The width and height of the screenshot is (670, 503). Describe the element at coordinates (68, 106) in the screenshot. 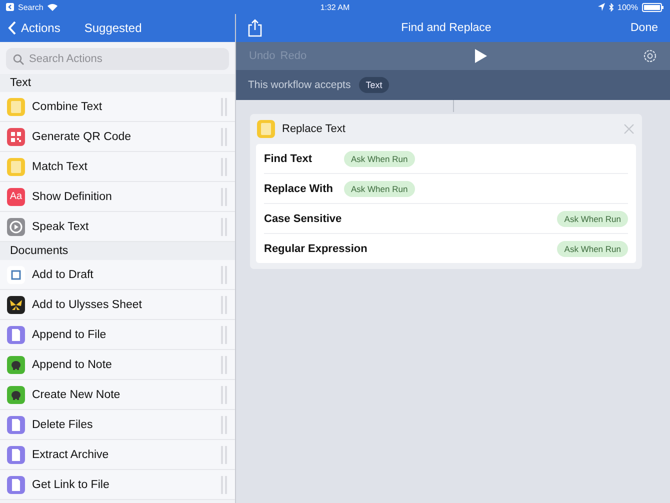

I see `action-name: Combine Text` at that location.